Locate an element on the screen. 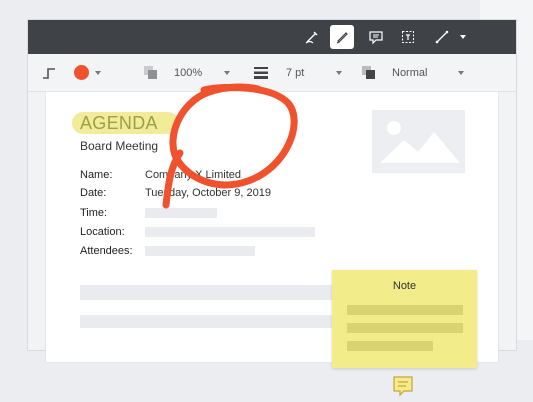 The width and height of the screenshot is (533, 402). line-icon is located at coordinates (442, 37).